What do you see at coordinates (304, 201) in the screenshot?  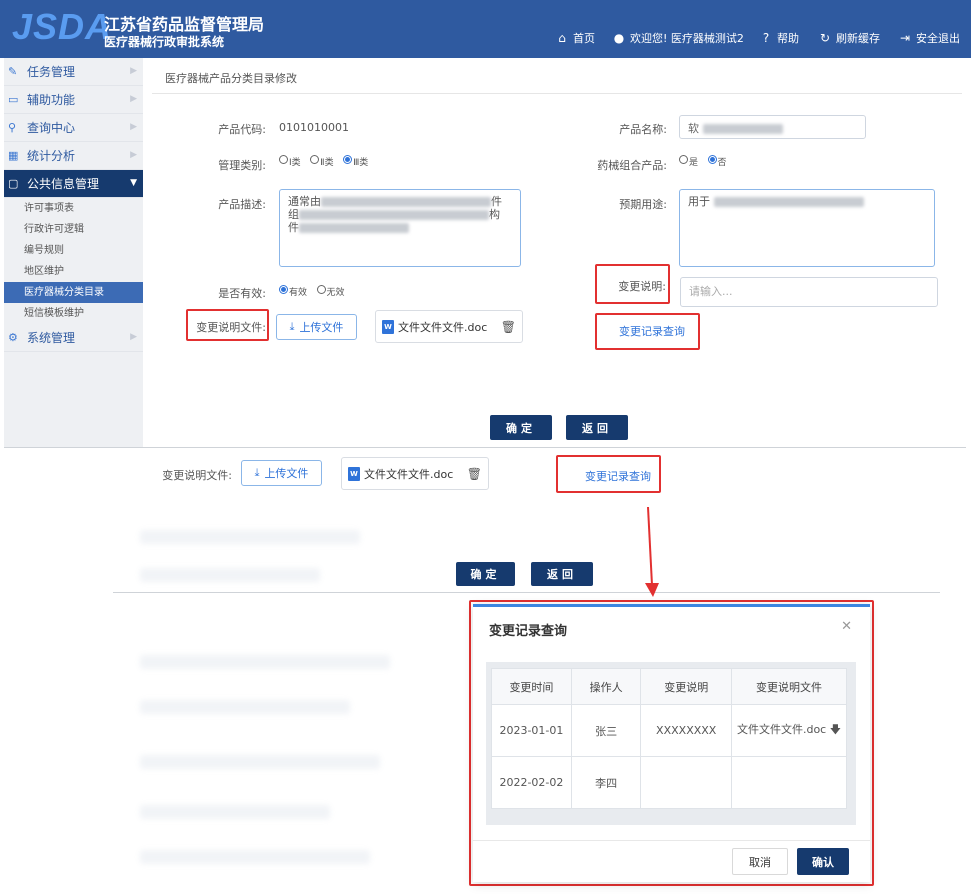 I see `desc-text: 通常由` at bounding box center [304, 201].